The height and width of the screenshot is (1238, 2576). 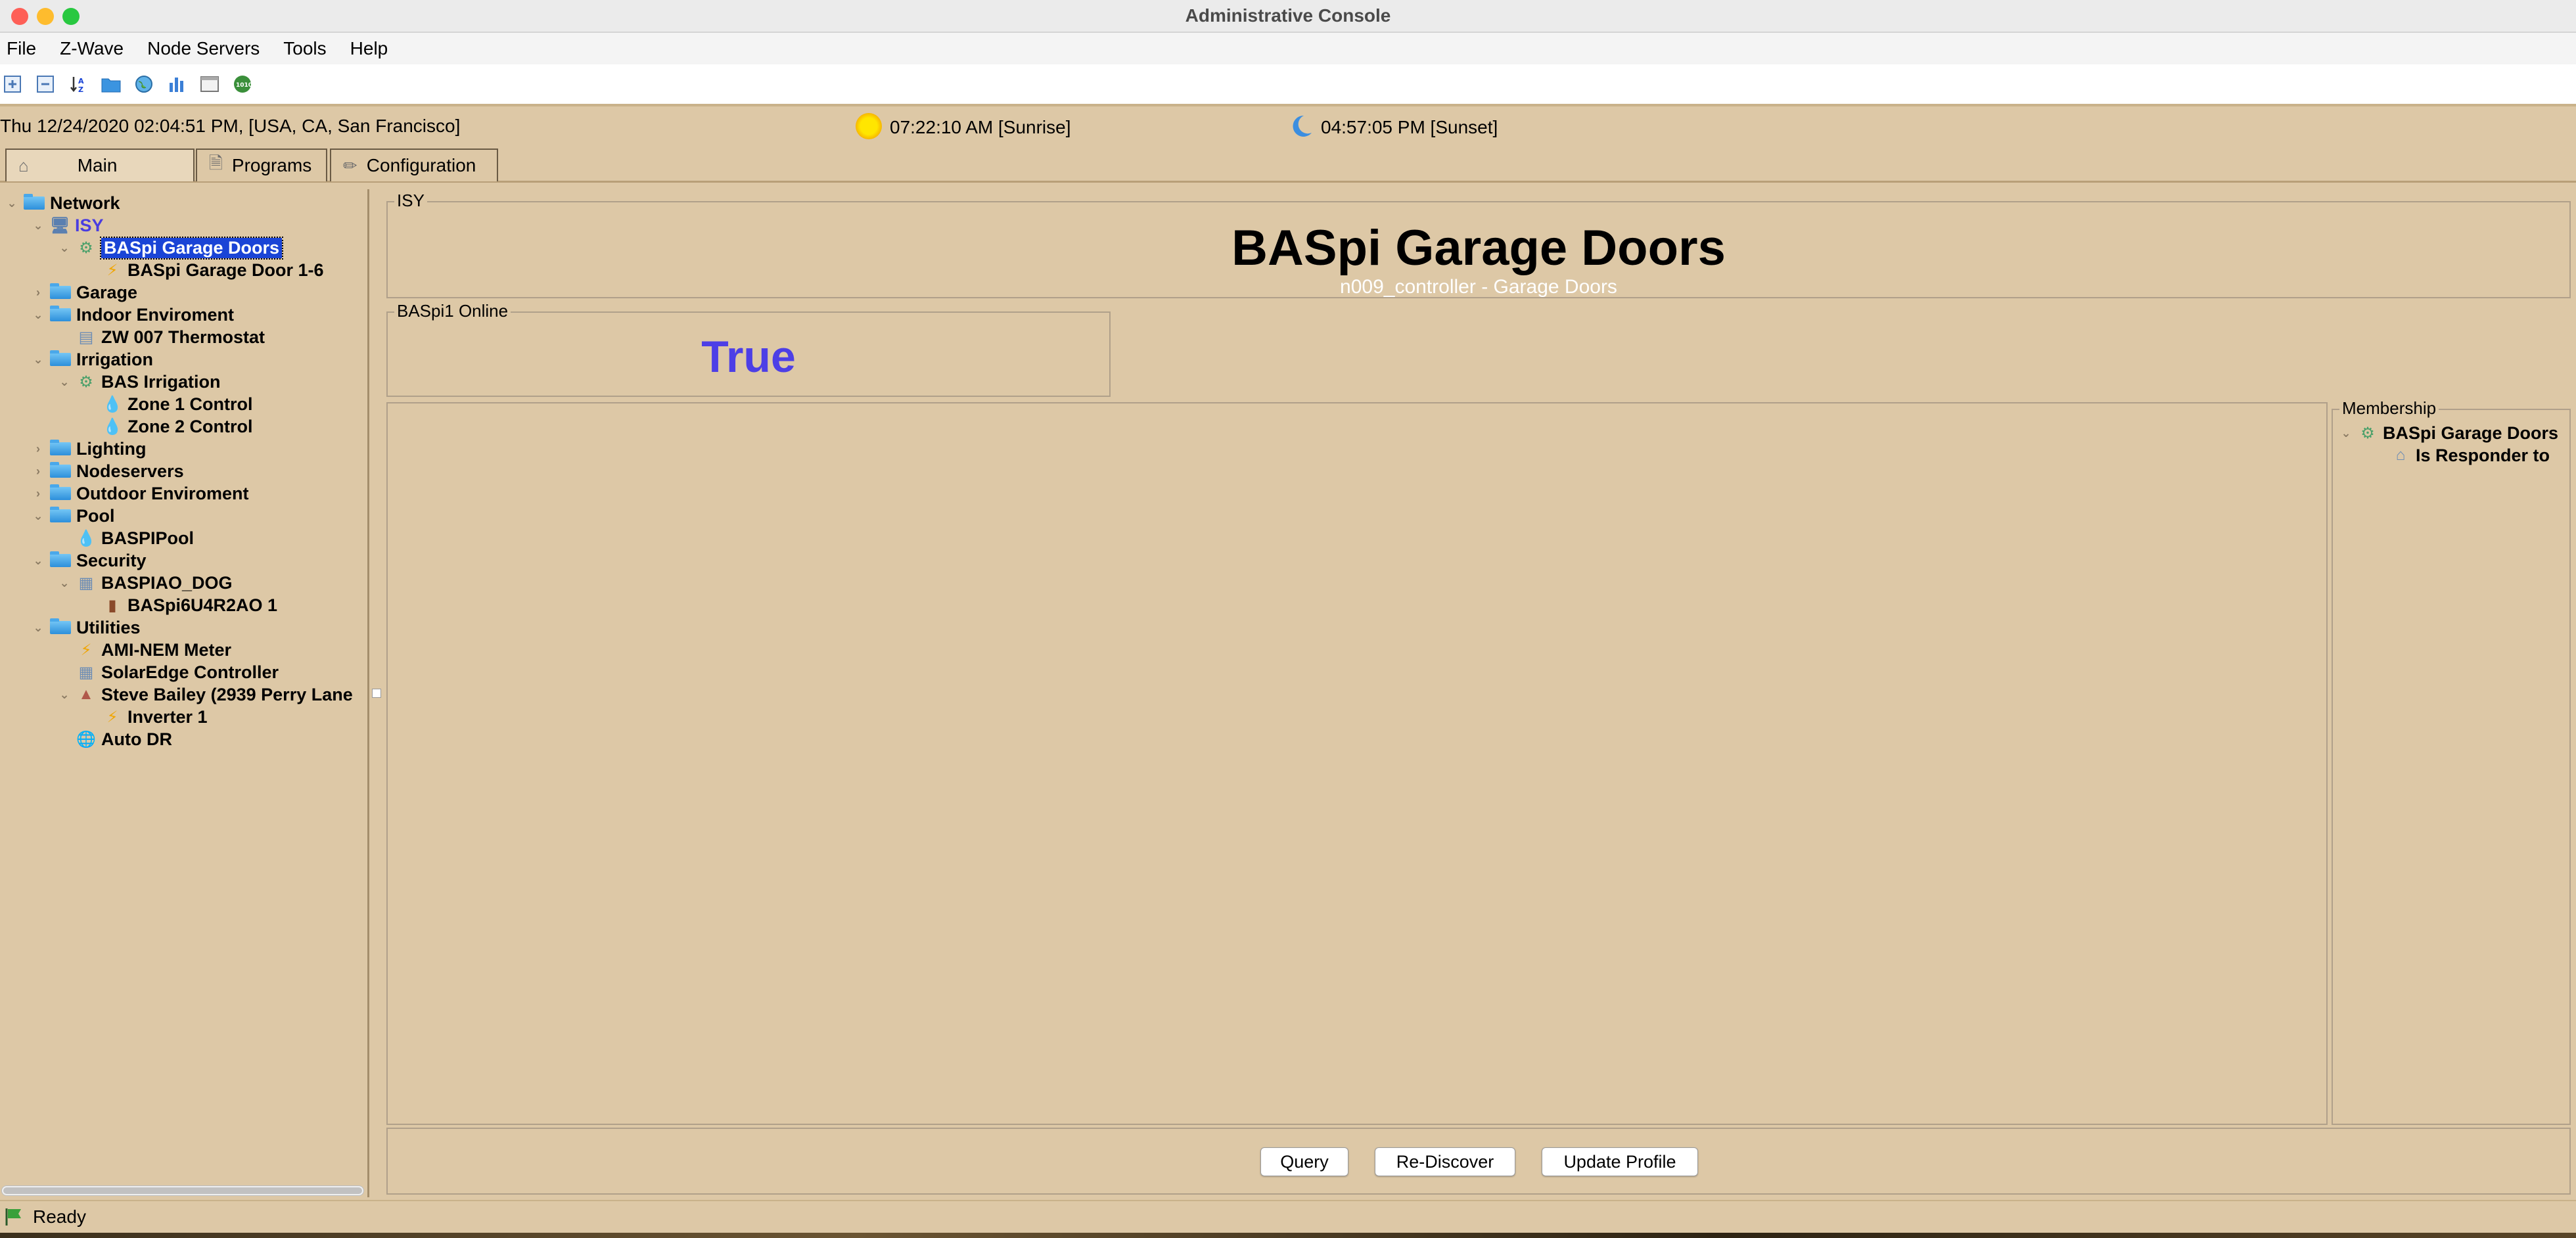 I want to click on tree-item-indoor-enviroment: ⌄ Indoor Enviroment, so click(x=133, y=315).